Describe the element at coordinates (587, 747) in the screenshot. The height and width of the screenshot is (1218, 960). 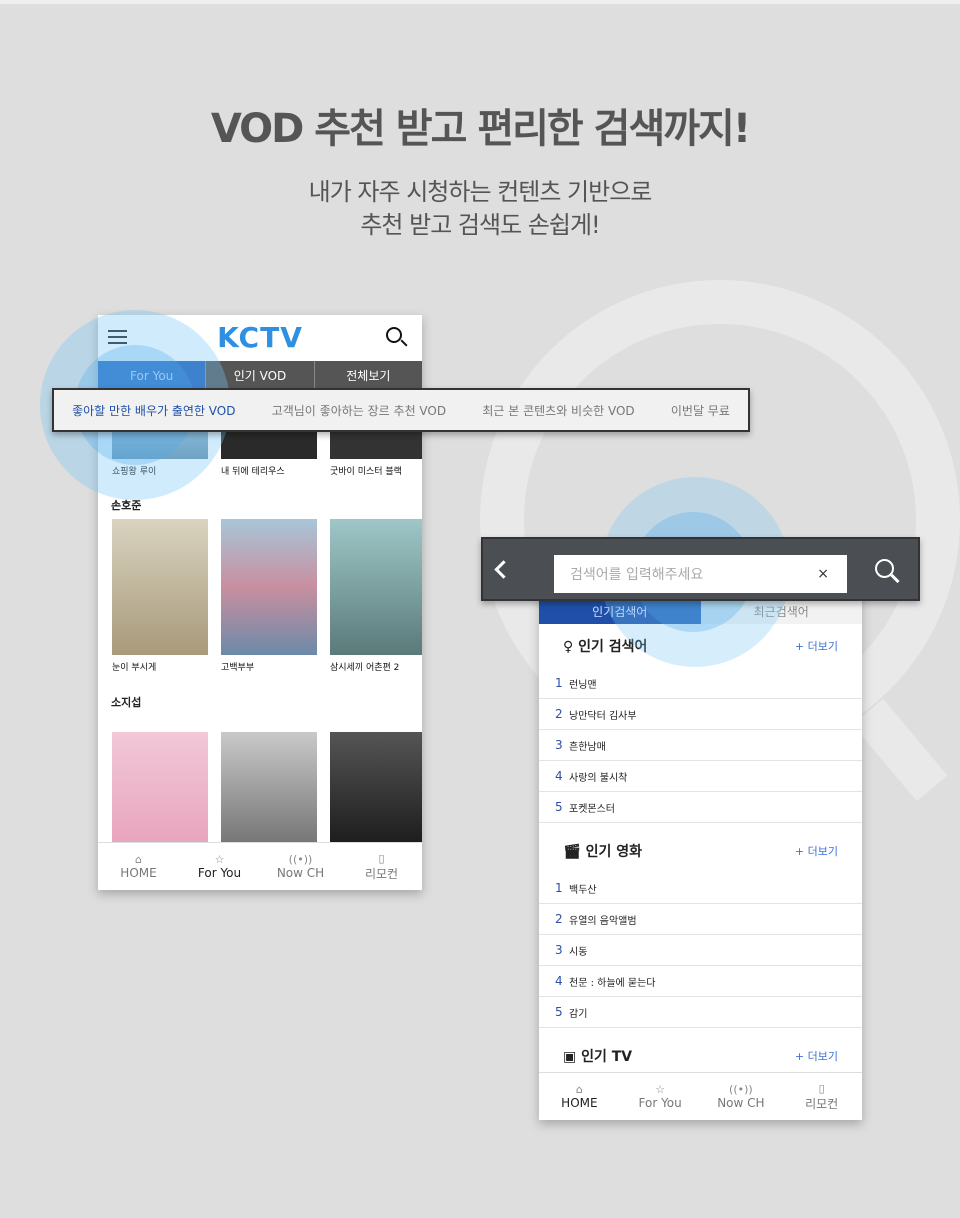
I see `ranking-title: 흔한남매` at that location.